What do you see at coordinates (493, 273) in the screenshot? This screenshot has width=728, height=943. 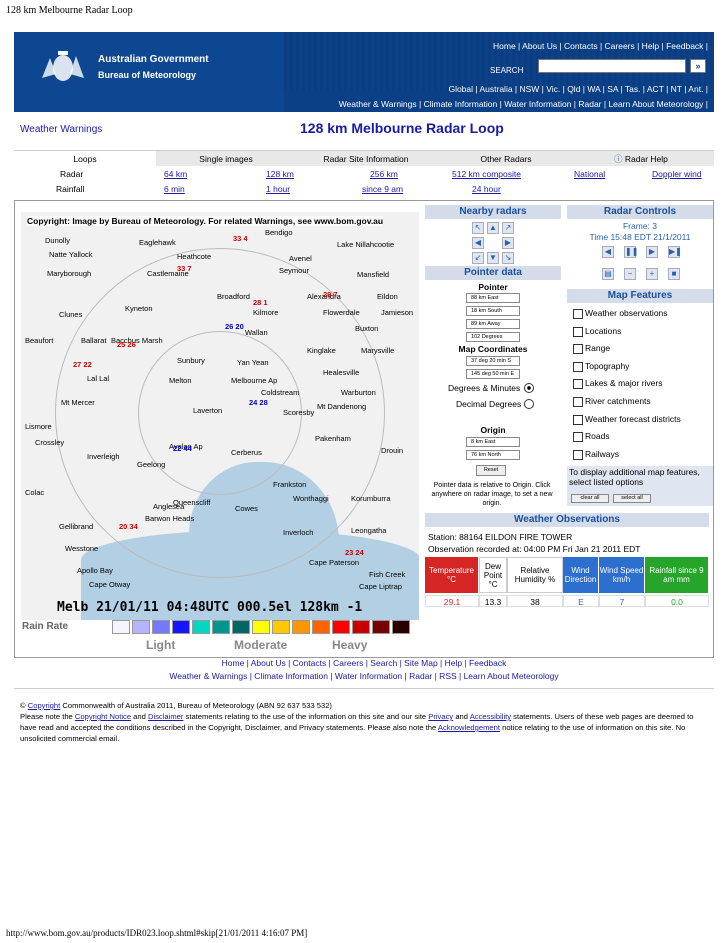 I see `pointer-data-header: Pointer data` at bounding box center [493, 273].